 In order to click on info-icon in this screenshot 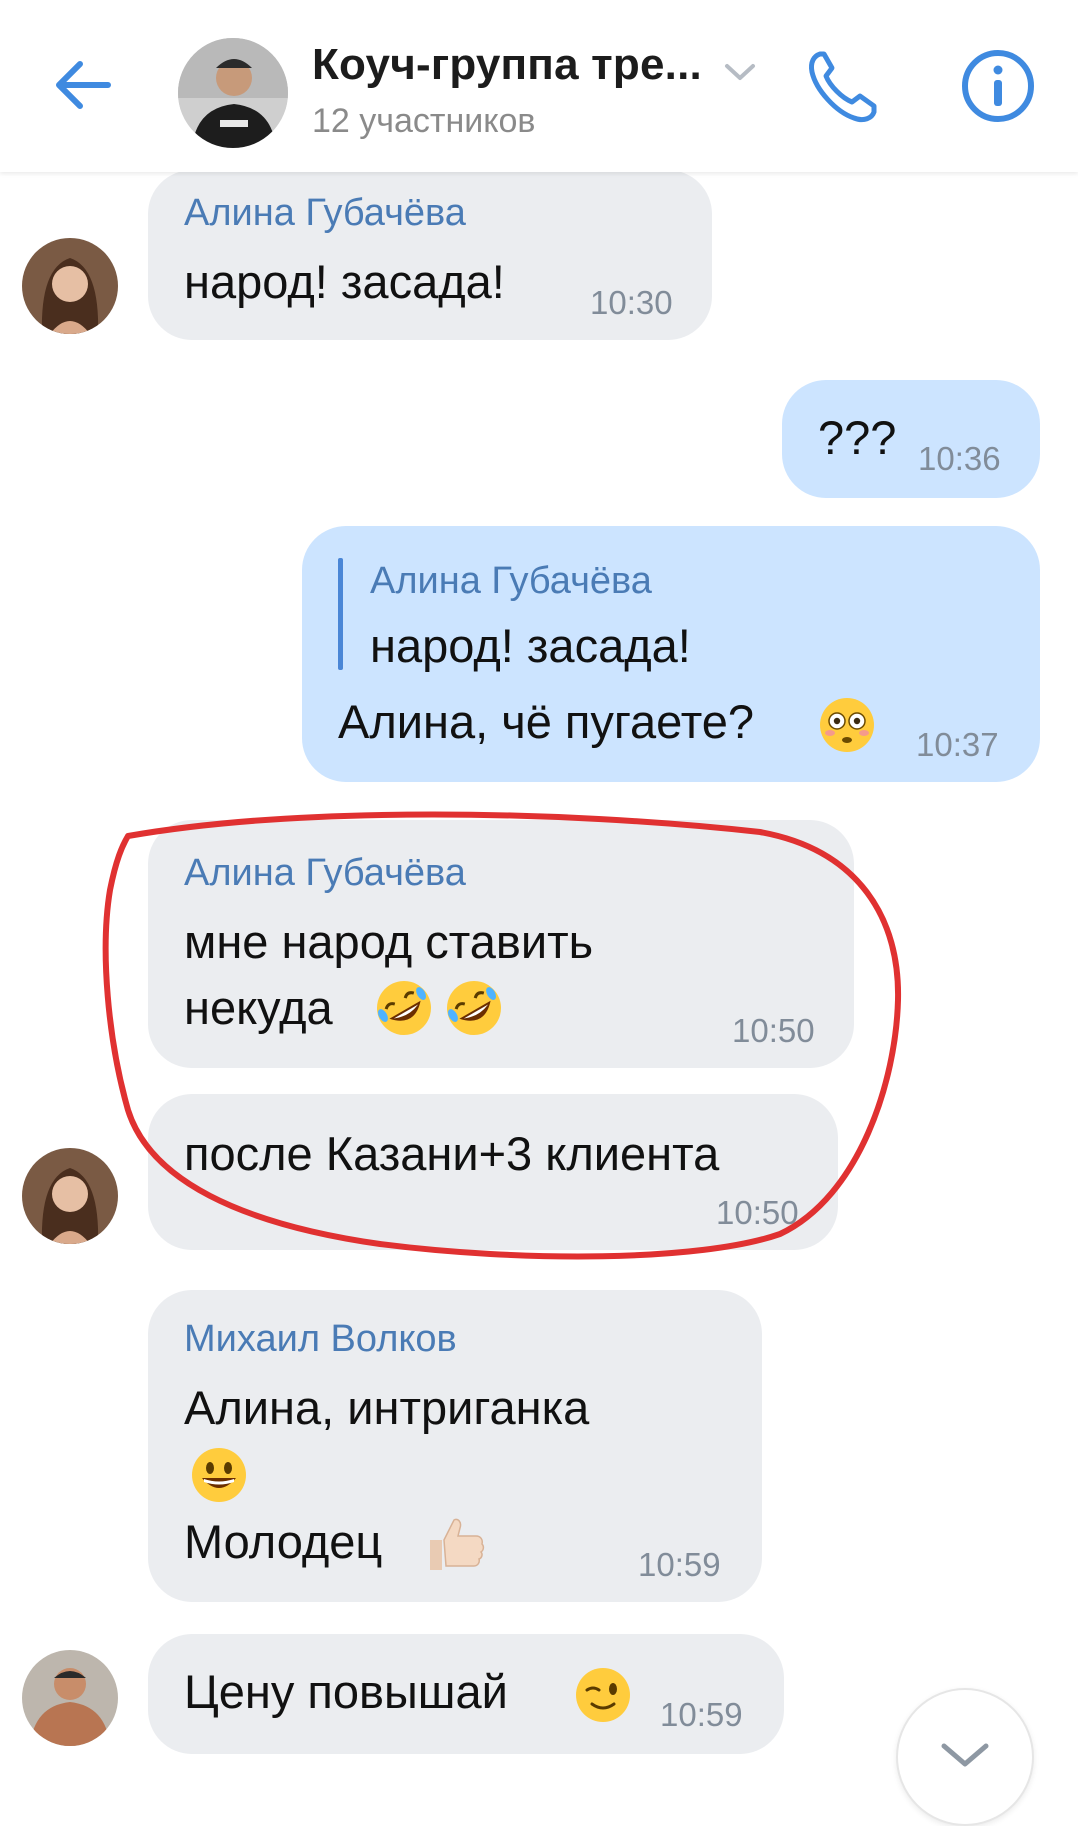, I will do `click(998, 86)`.